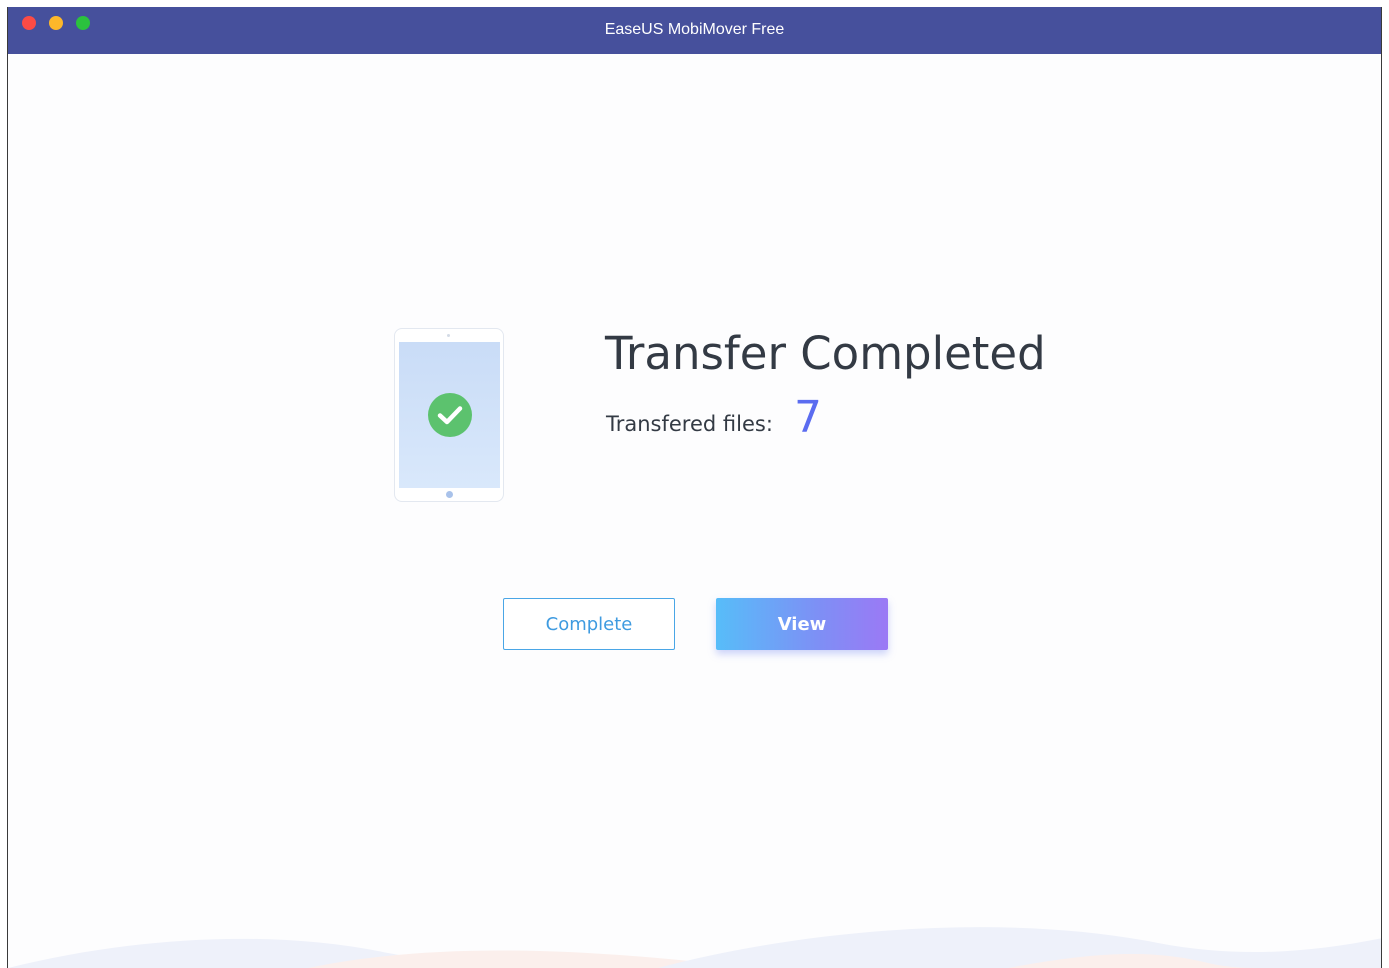 This screenshot has width=1389, height=968. I want to click on window-title: EaseUS MobiMover Free, so click(694, 29).